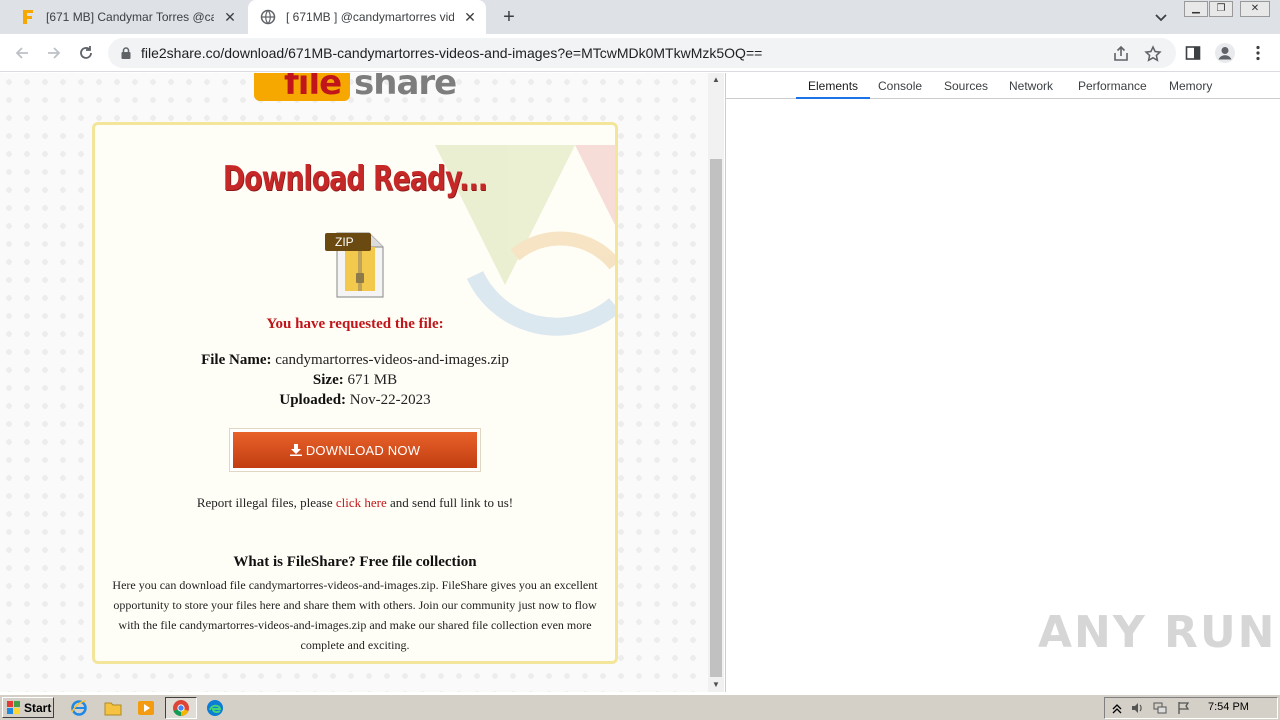 This screenshot has height=720, width=1280. I want to click on chevron-down-icon, so click(1161, 17).